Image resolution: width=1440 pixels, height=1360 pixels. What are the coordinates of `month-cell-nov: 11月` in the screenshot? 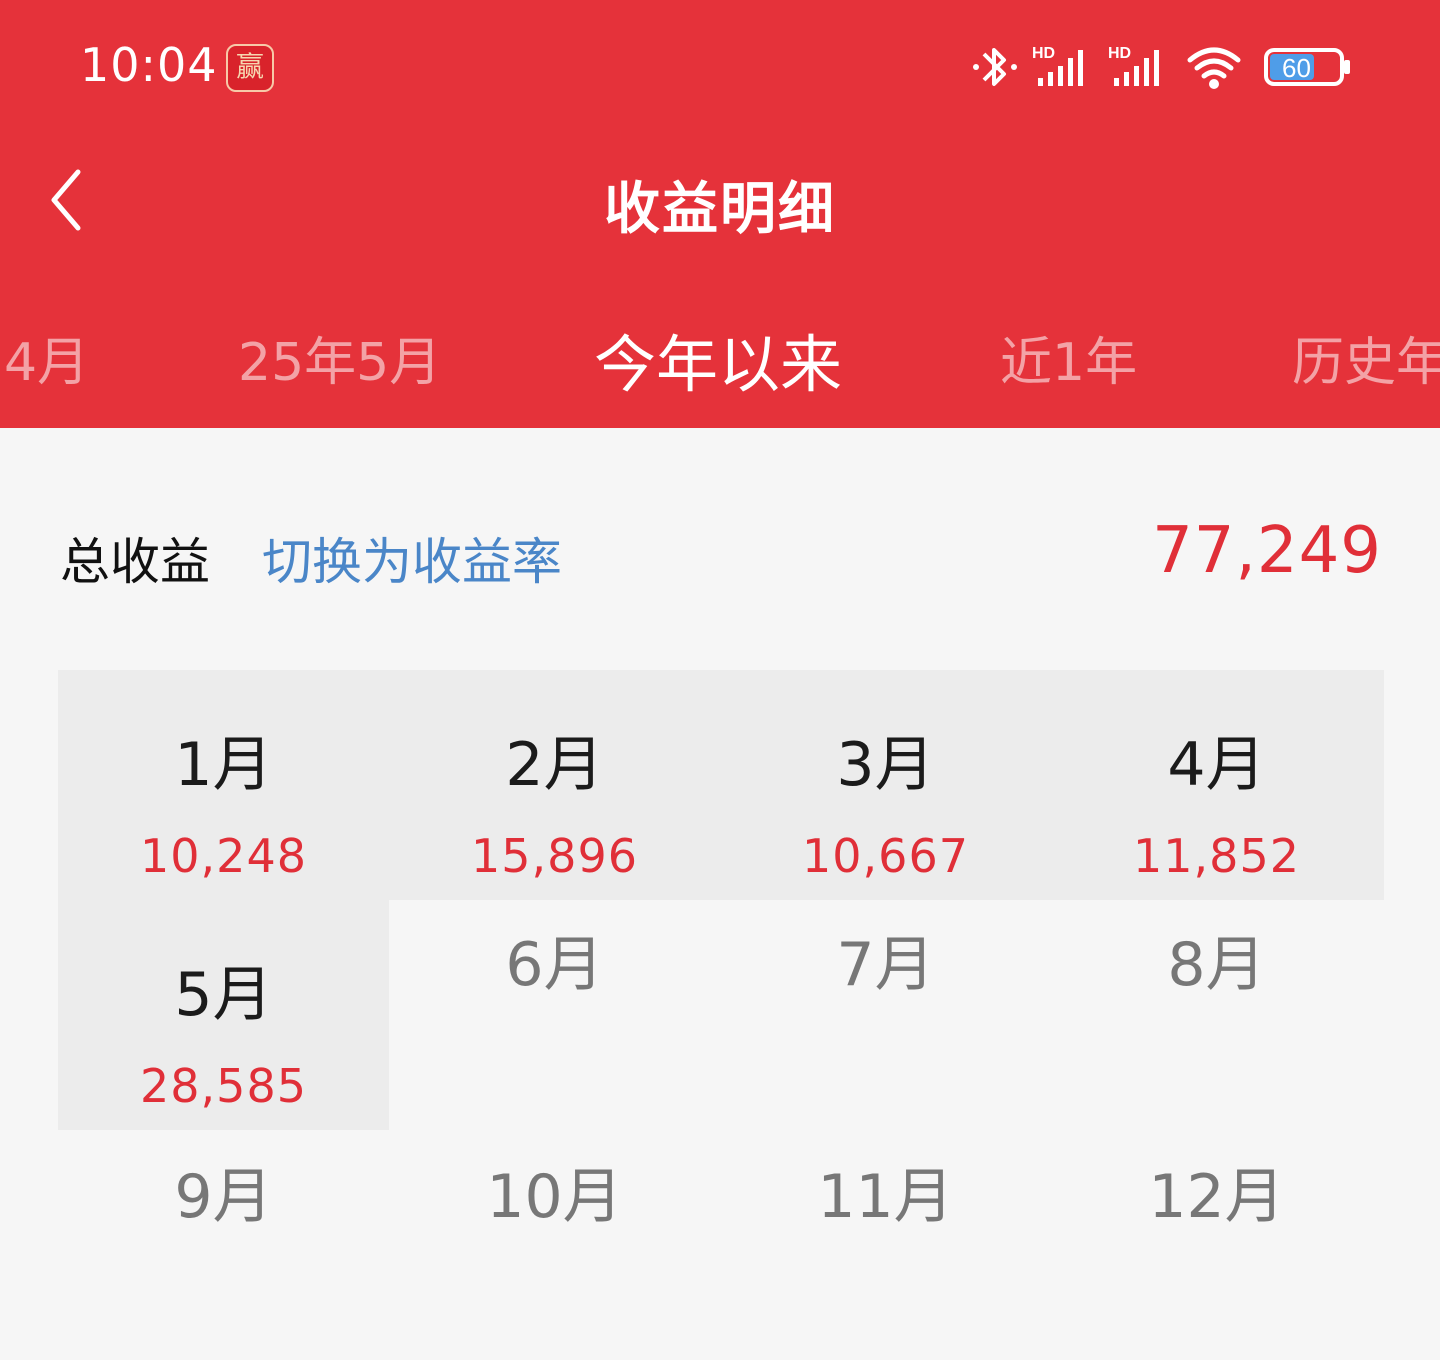 It's located at (885, 1191).